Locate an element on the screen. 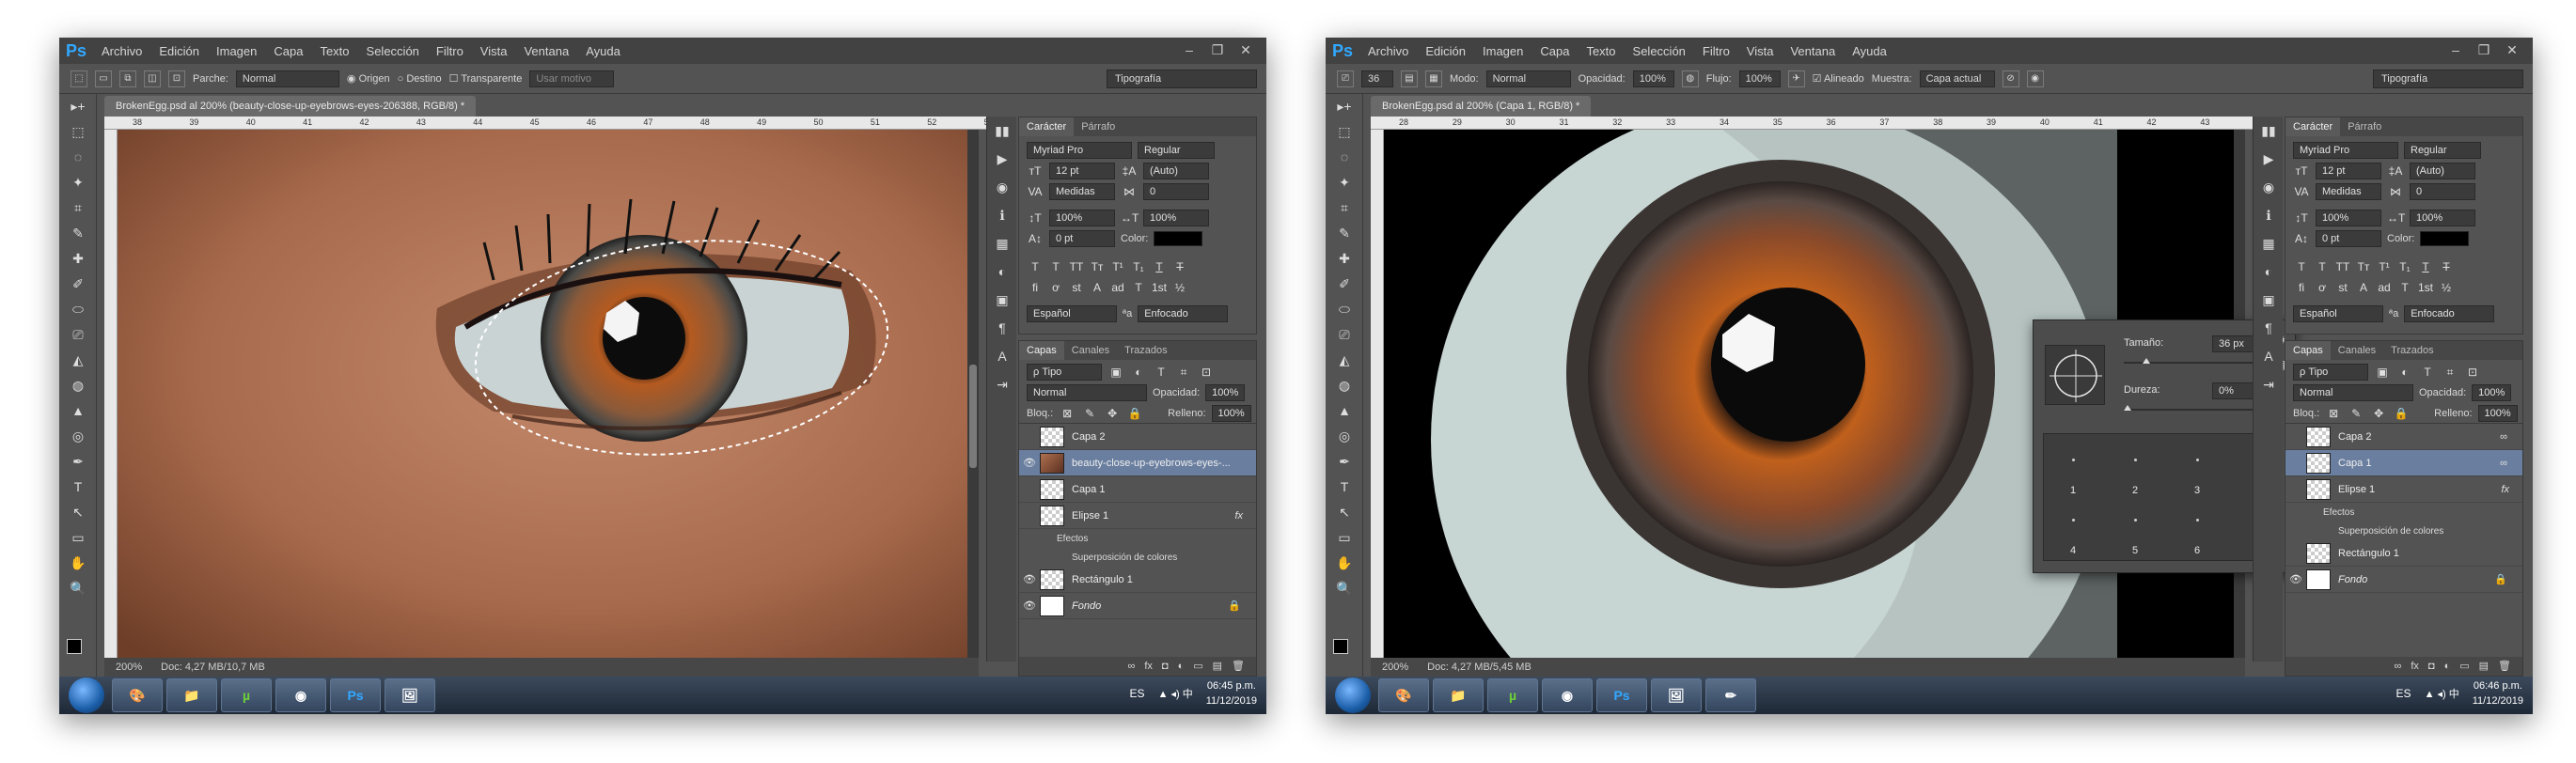 The width and height of the screenshot is (2576, 763). menu-filtro: Filtro is located at coordinates (1716, 51).